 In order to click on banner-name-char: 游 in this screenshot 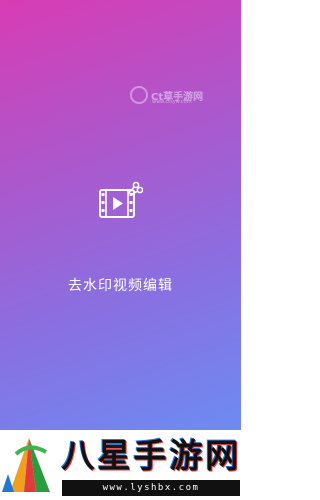, I will do `click(186, 455)`.